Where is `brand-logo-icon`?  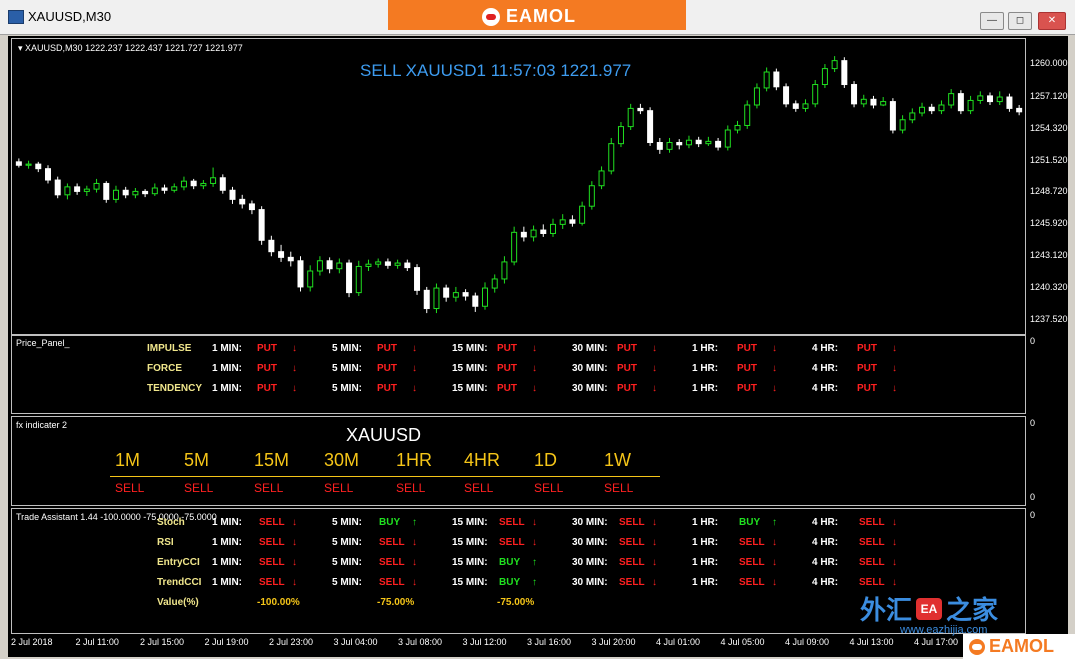 brand-logo-icon is located at coordinates (491, 16).